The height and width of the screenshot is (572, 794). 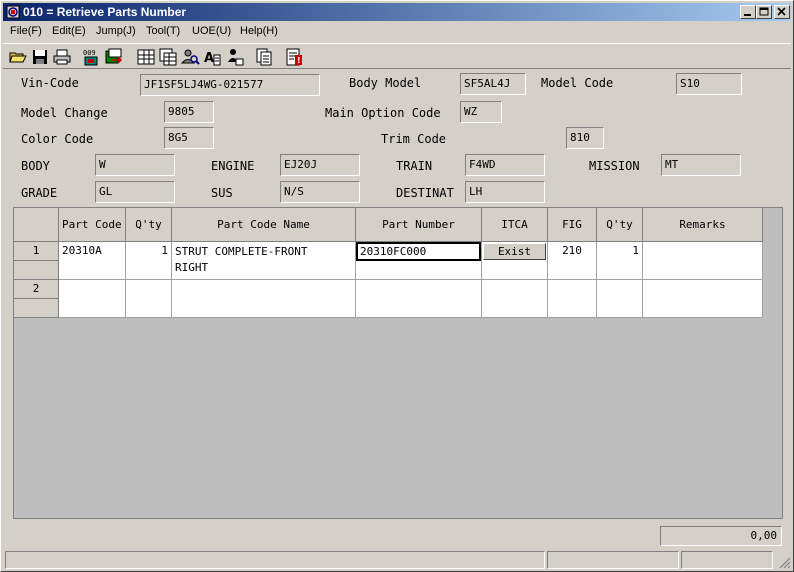 What do you see at coordinates (614, 166) in the screenshot?
I see `mission-label: MISSION` at bounding box center [614, 166].